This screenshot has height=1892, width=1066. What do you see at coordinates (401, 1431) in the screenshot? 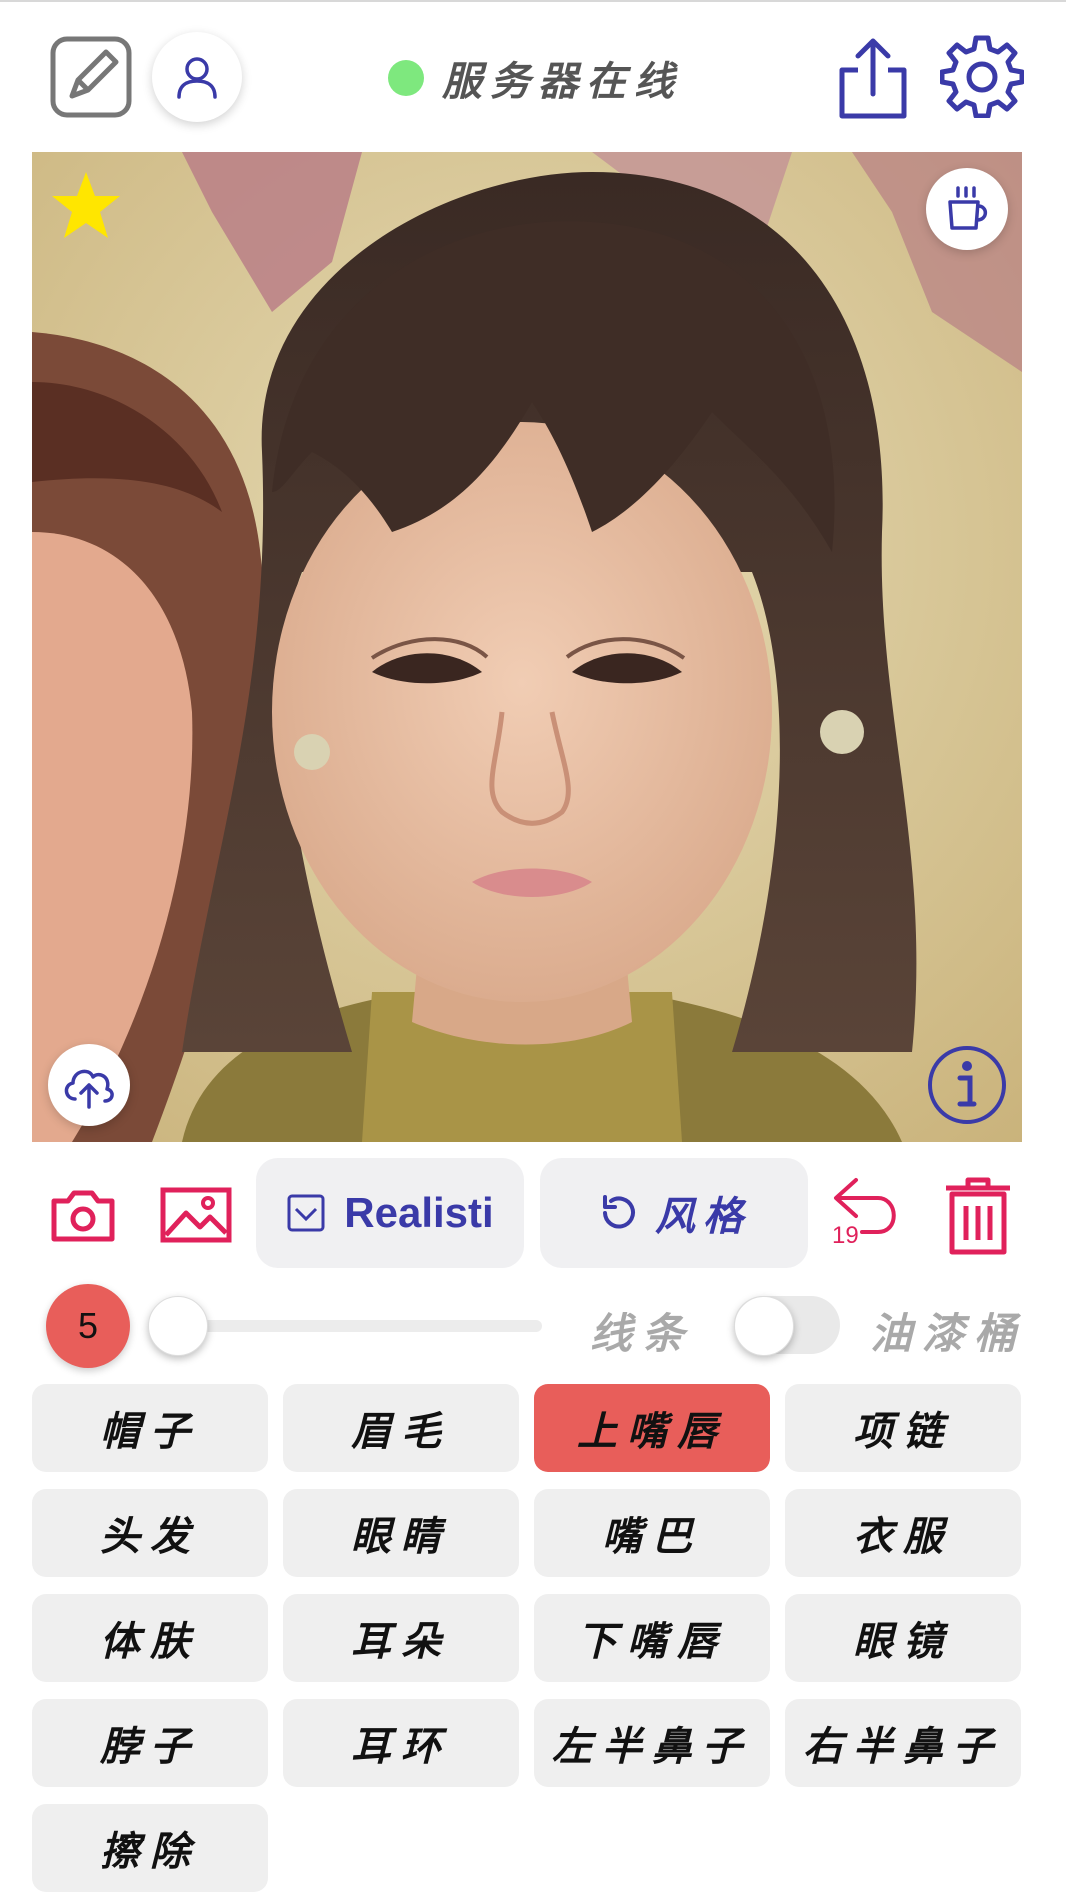
I see `part-button-label: 眉毛` at bounding box center [401, 1431].